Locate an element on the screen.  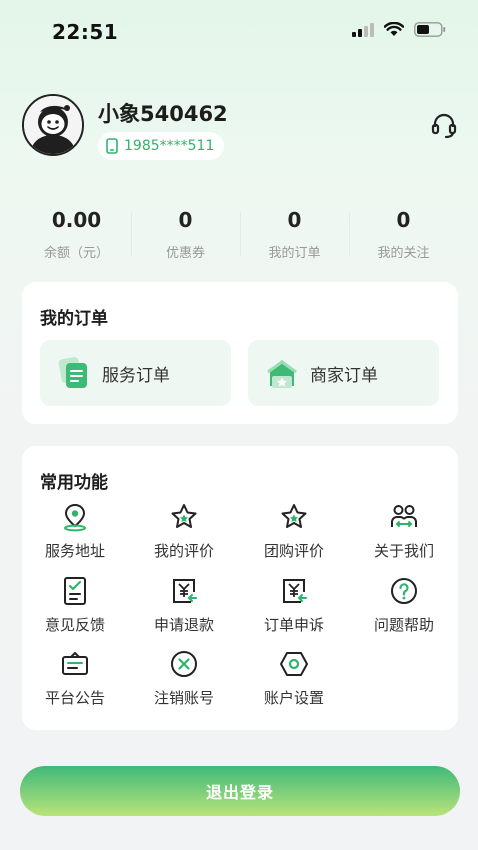
stat-value: 0.00 is located at coordinates (76, 220).